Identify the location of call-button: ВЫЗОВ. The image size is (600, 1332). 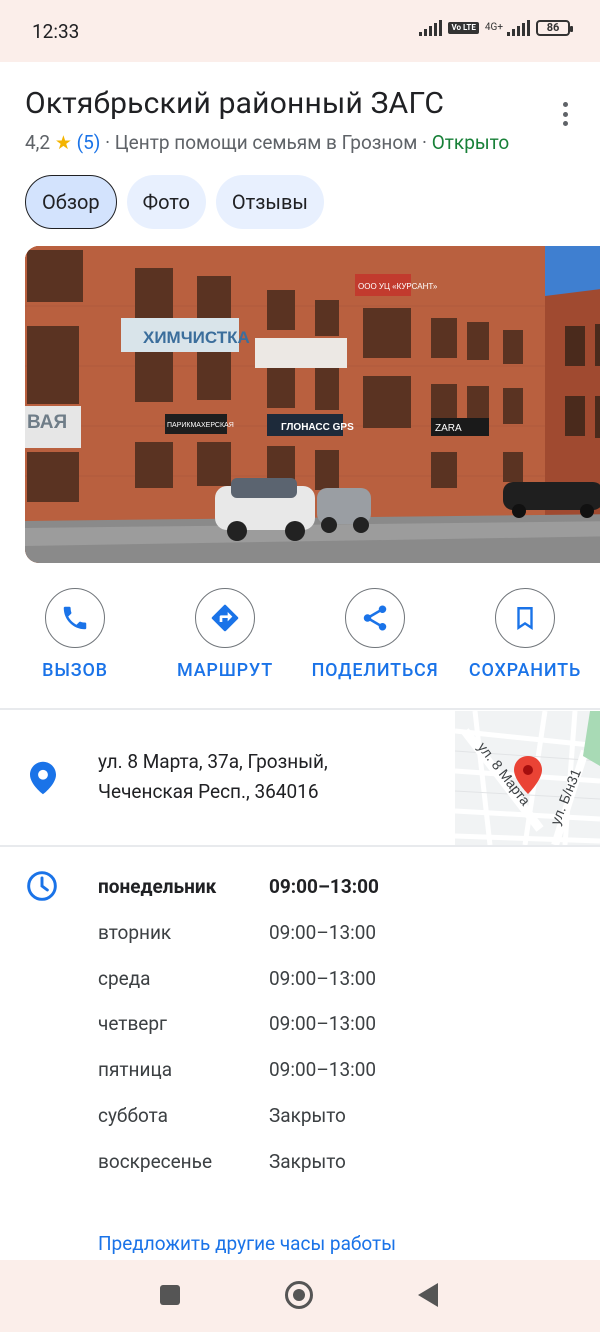
(75, 634).